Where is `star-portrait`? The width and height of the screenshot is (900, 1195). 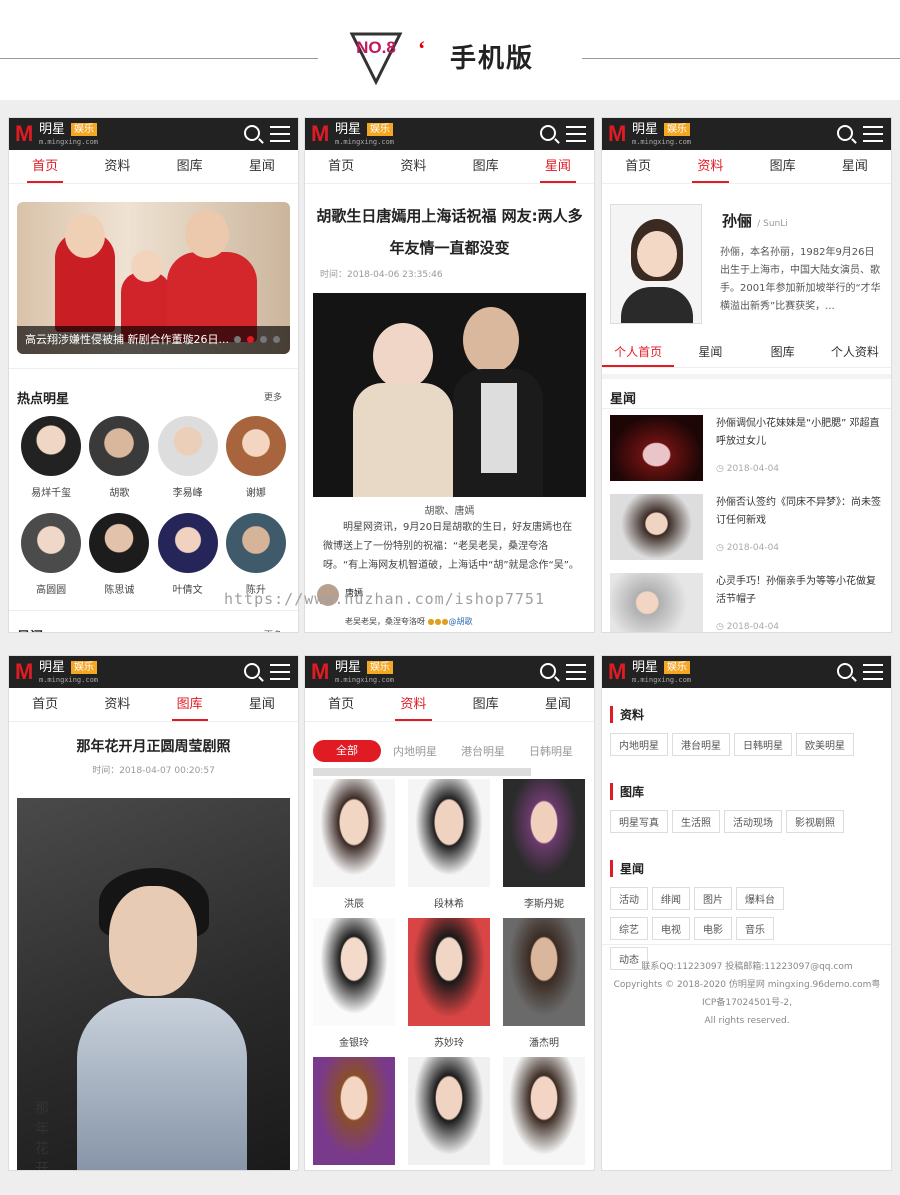 star-portrait is located at coordinates (656, 264).